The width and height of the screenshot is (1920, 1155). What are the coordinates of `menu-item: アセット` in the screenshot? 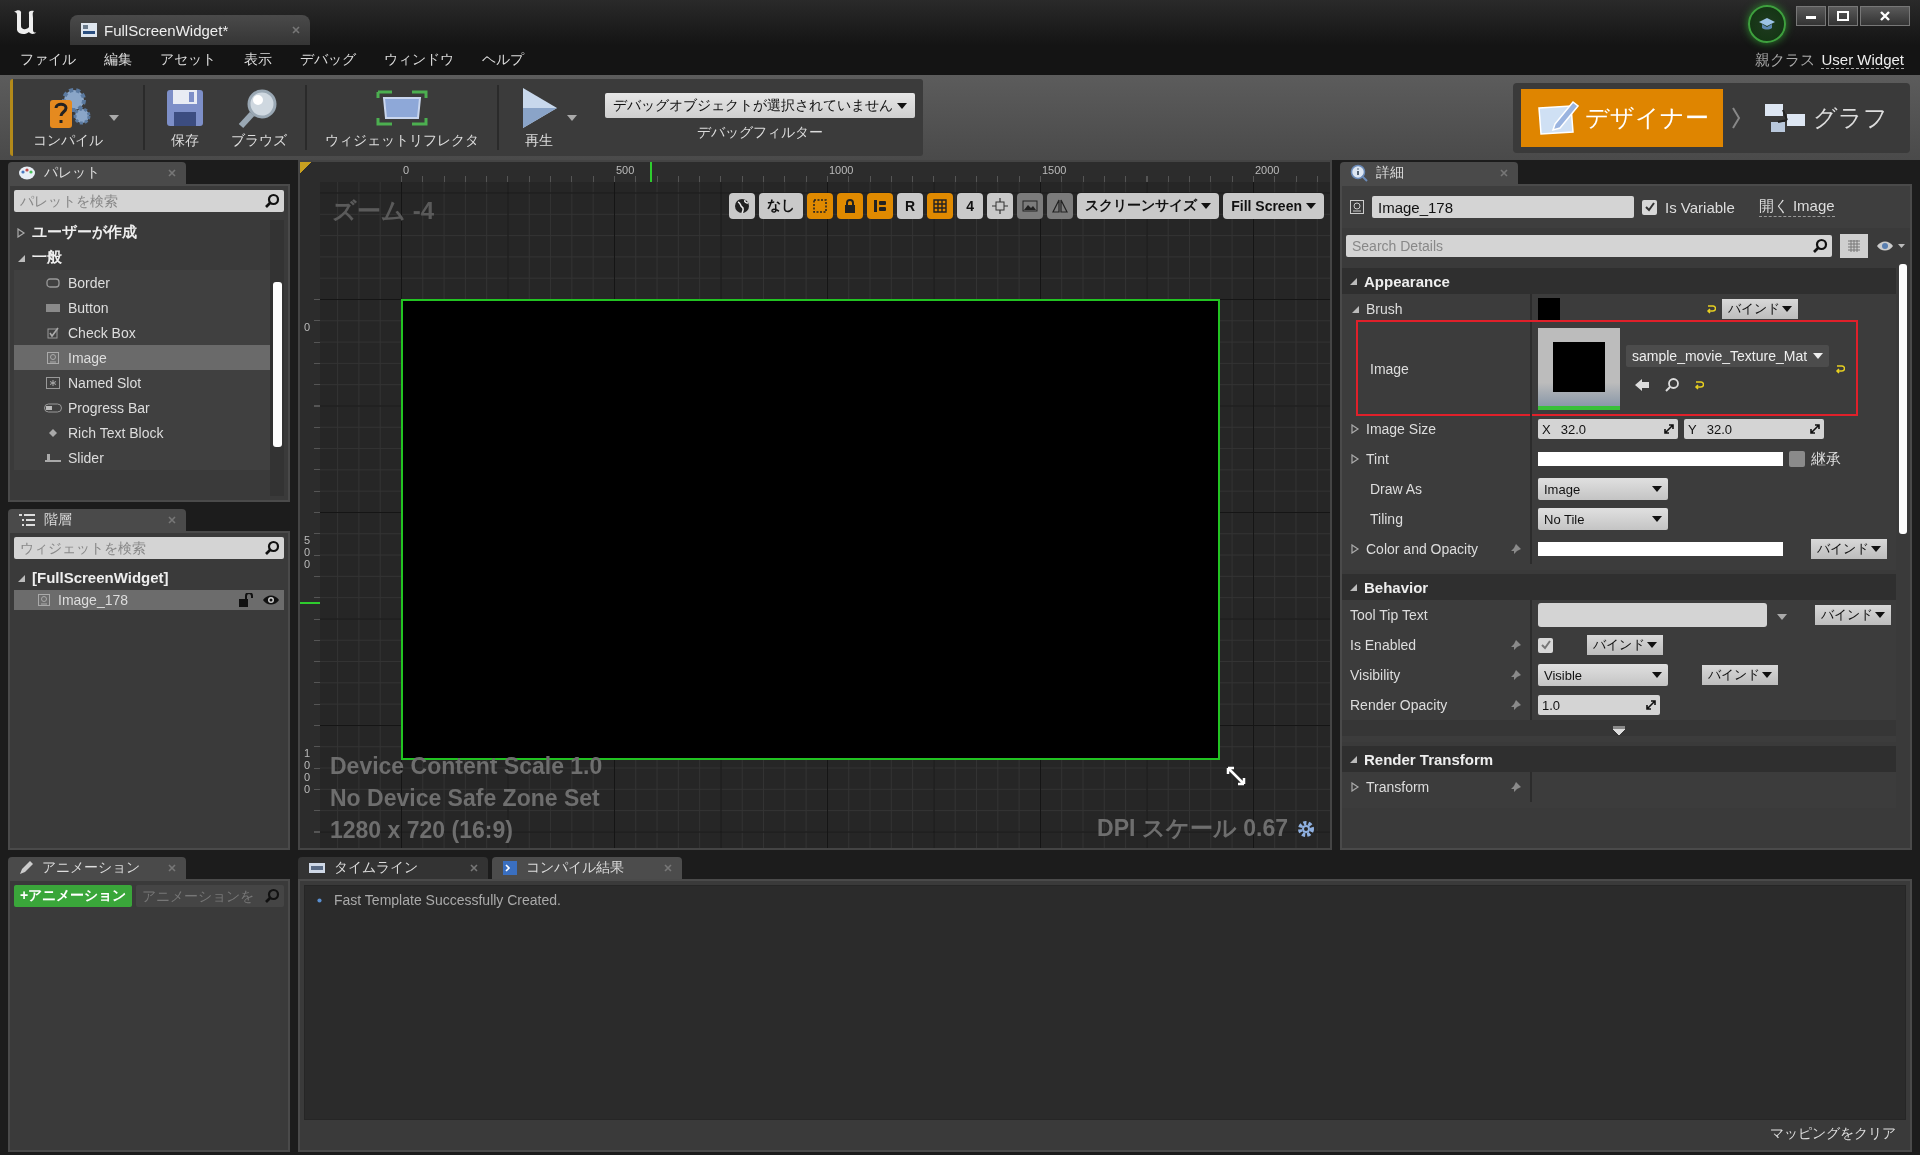 It's located at (188, 60).